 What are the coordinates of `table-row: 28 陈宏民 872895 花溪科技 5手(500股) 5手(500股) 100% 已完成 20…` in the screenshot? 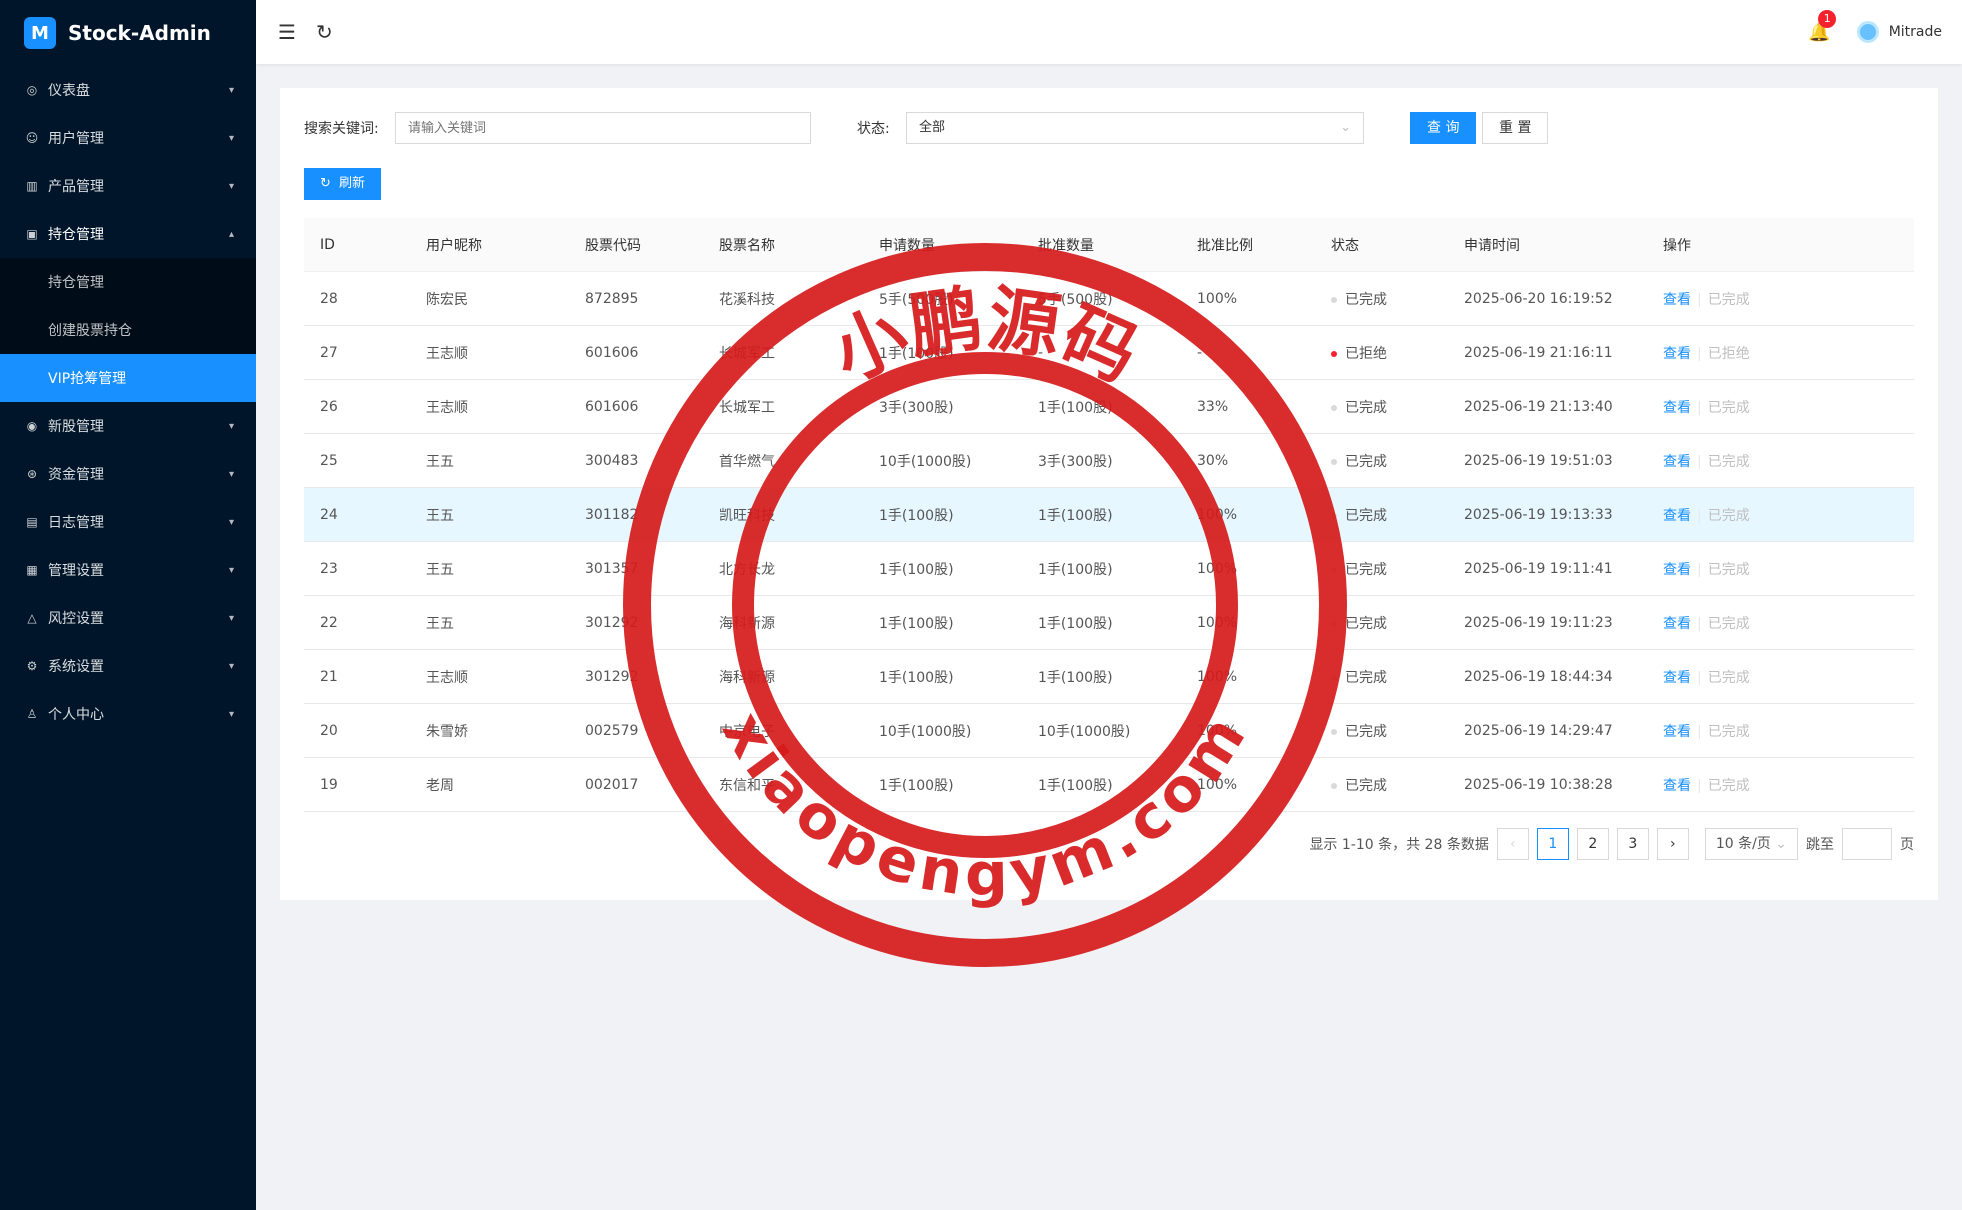 It's located at (1109, 299).